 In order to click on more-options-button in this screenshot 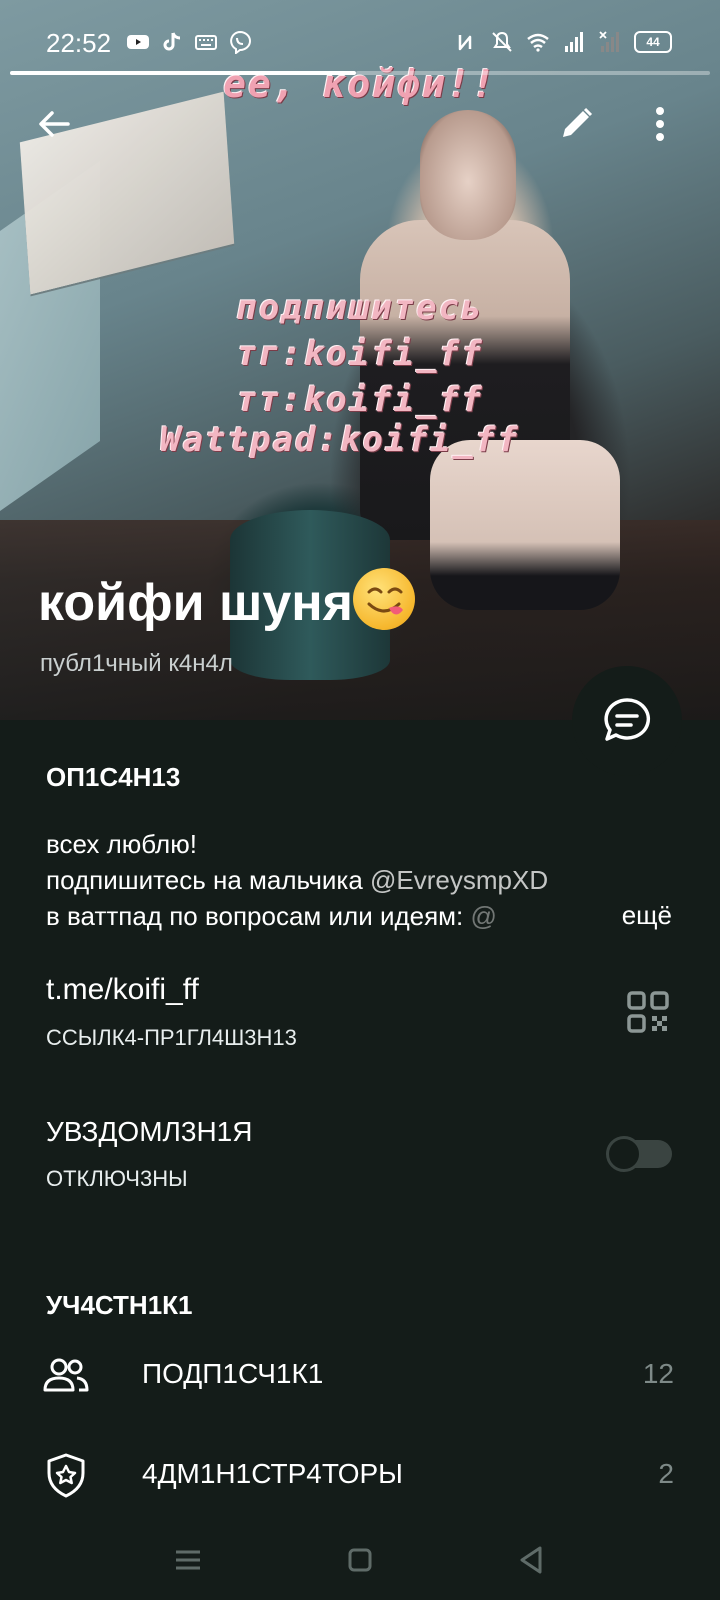, I will do `click(660, 124)`.